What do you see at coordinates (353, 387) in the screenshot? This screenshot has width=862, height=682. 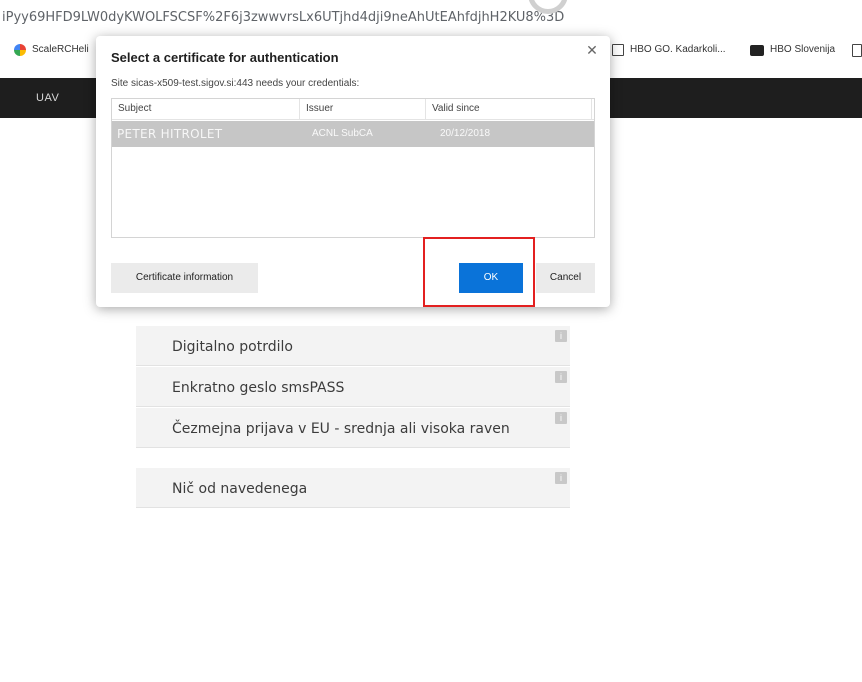 I see `login-option-smspass: Enkratno geslo smsPASS i` at bounding box center [353, 387].